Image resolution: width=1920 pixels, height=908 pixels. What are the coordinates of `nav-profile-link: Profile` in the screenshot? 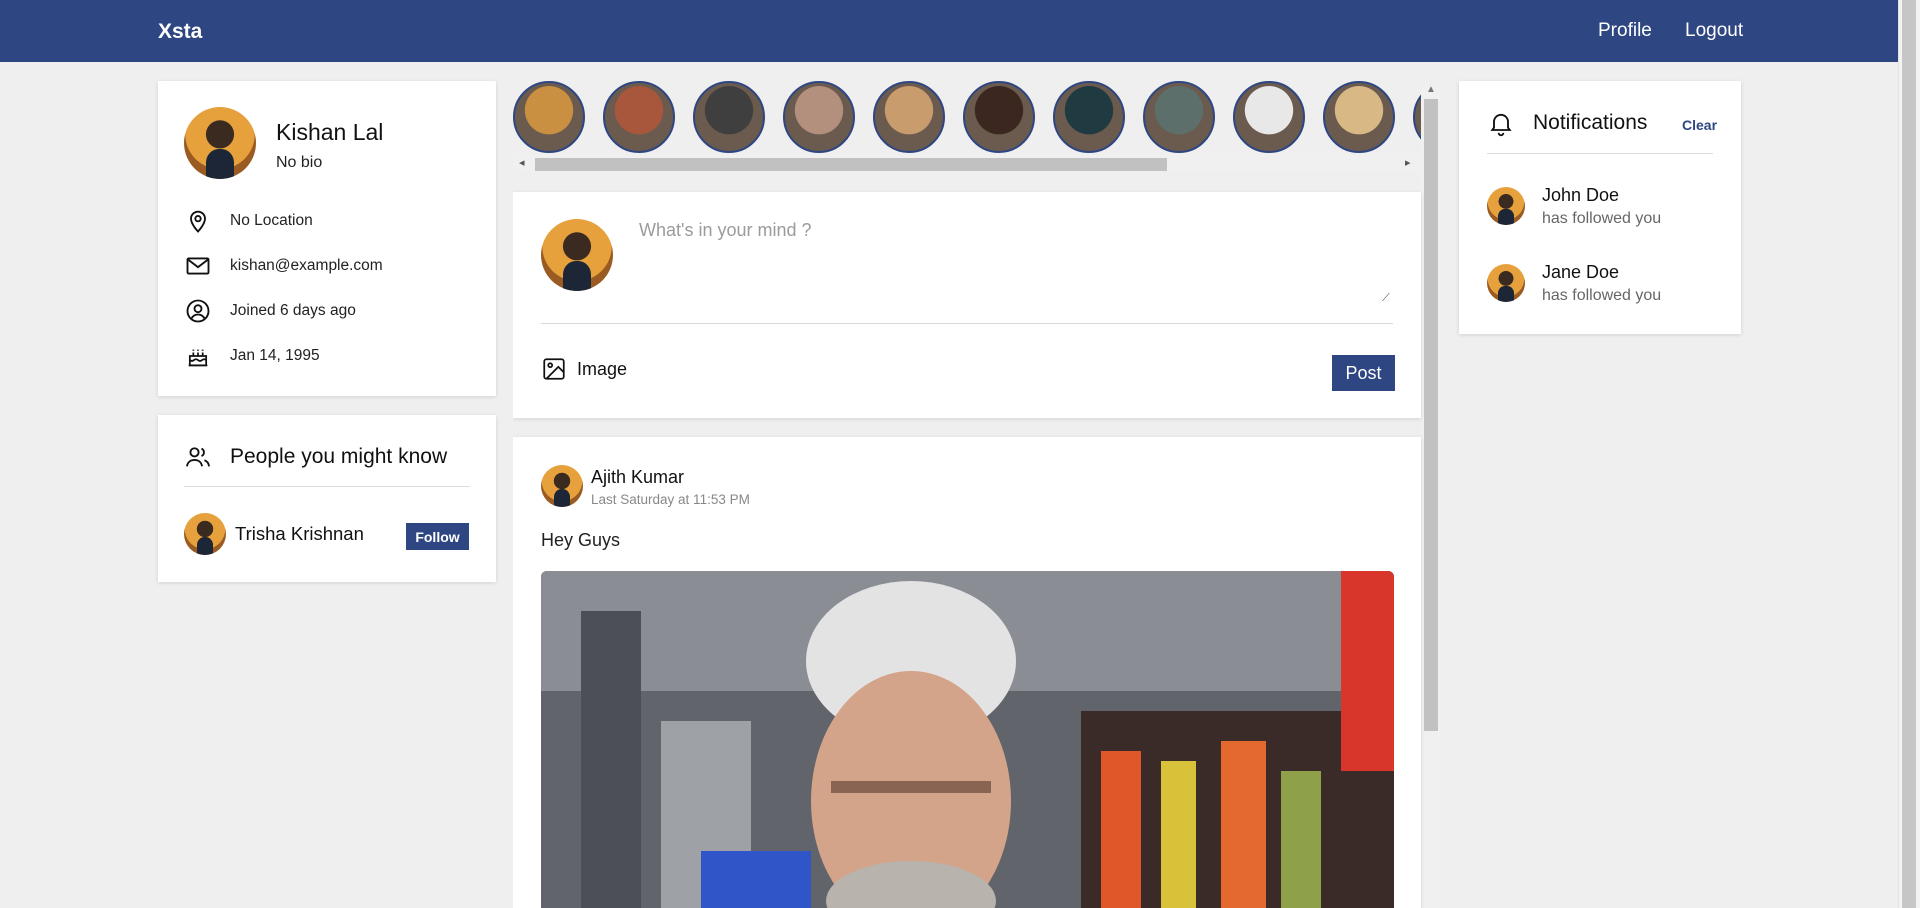 It's located at (1625, 31).